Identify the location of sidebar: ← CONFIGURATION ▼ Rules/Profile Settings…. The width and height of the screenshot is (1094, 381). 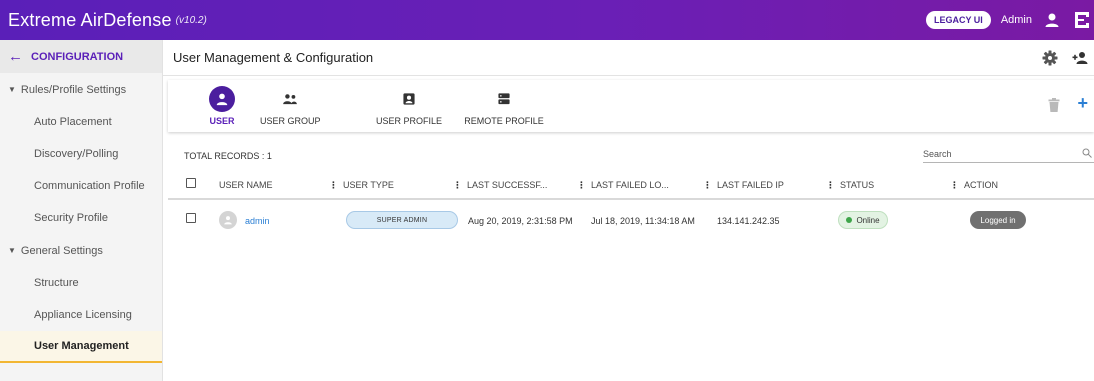
(81, 210).